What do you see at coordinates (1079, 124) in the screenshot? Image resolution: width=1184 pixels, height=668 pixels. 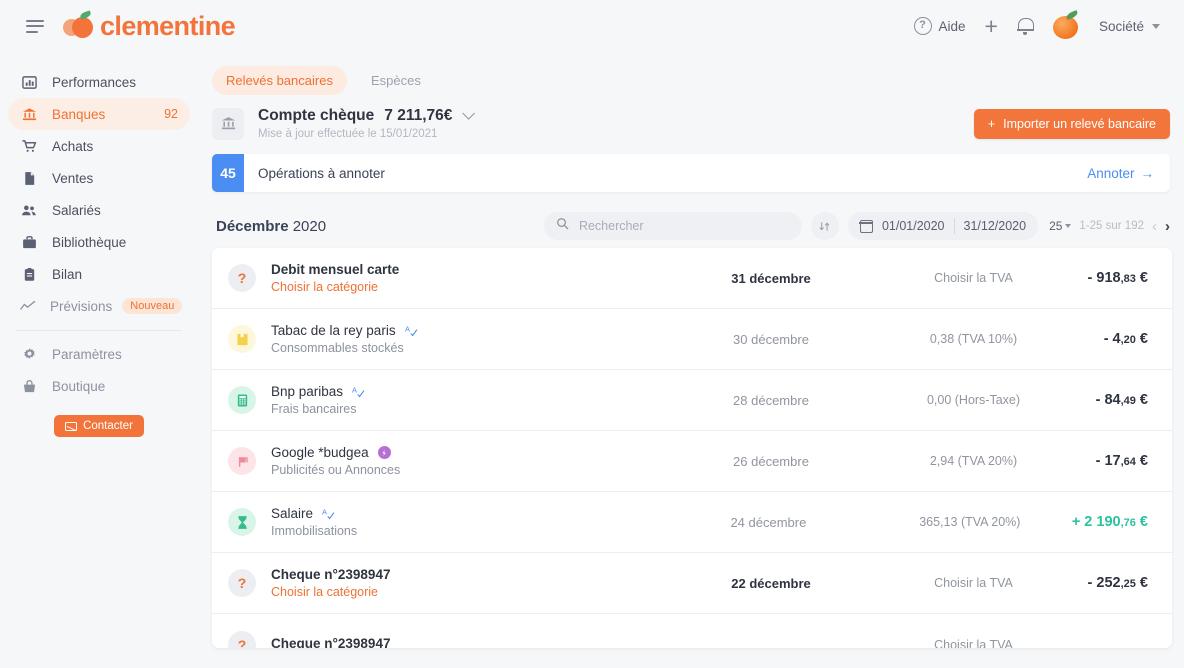 I see `import-label: Importer un relevé bancaire` at bounding box center [1079, 124].